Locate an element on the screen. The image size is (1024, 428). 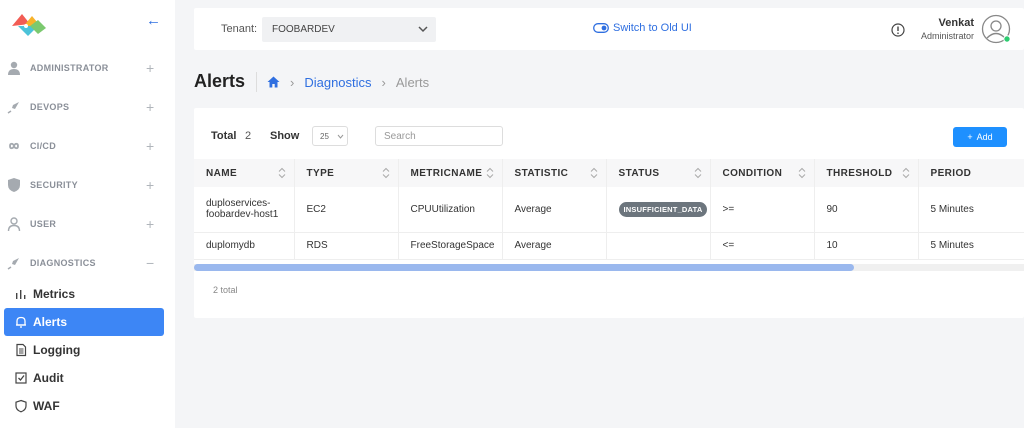
column-label: NAME is located at coordinates (222, 173).